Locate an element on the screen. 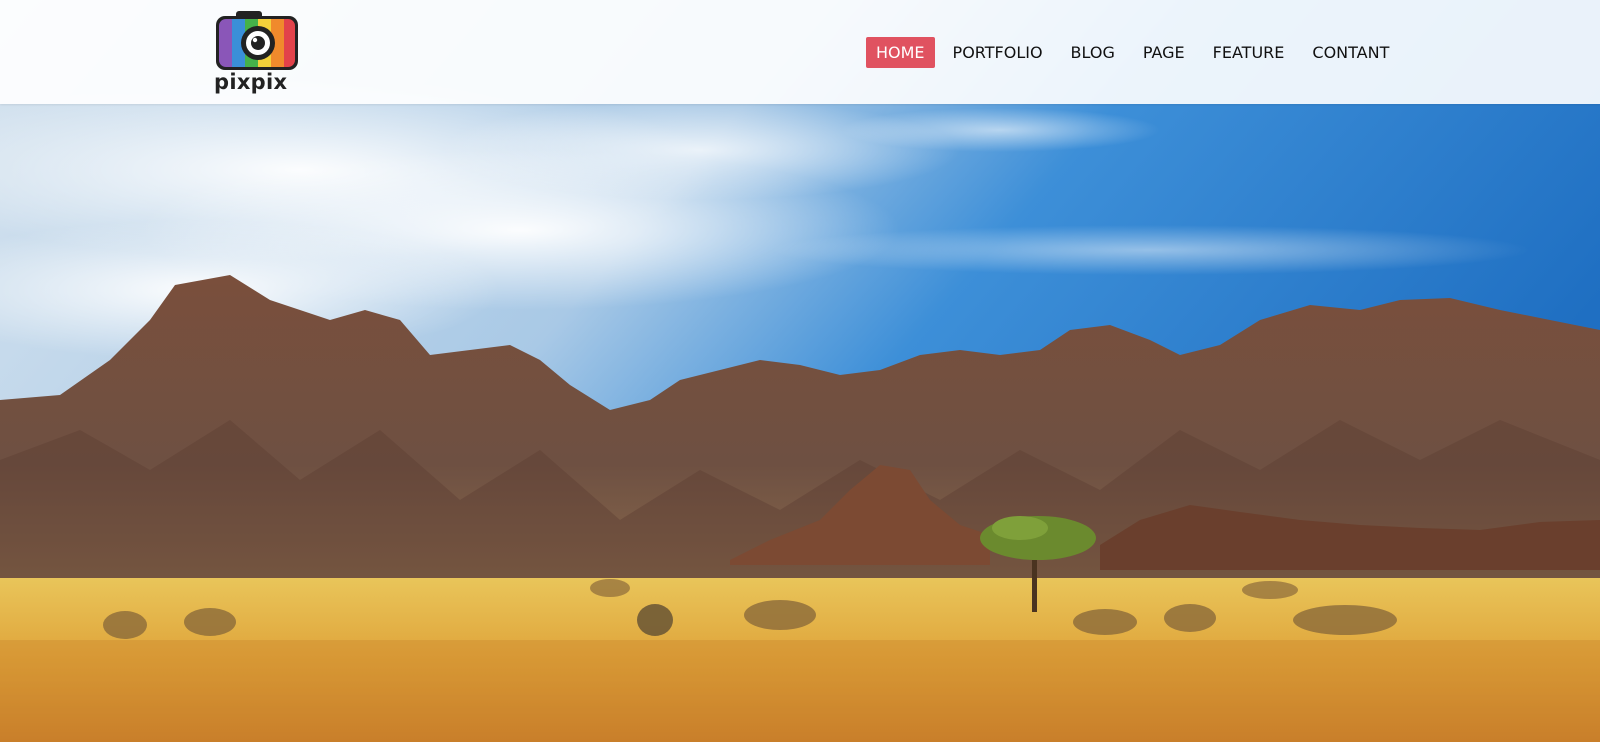  brand-logo: pixpix is located at coordinates (259, 53).